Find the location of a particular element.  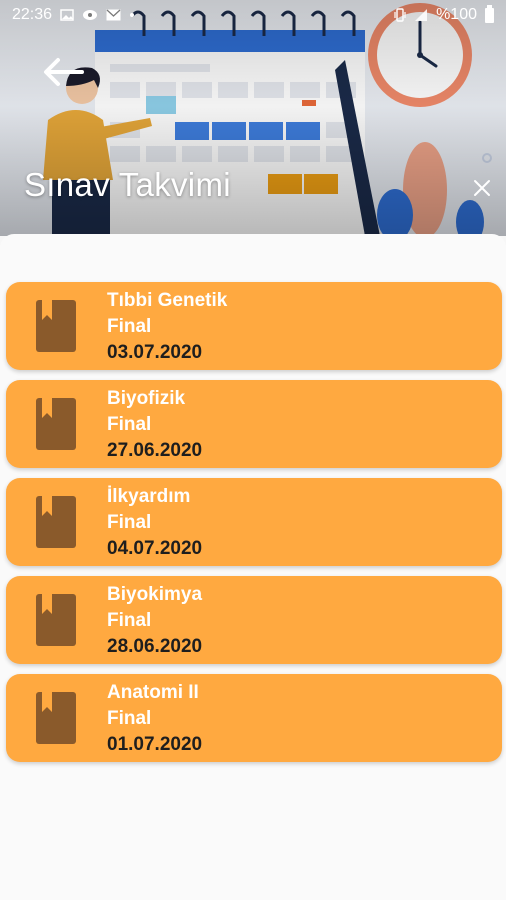

exam-card: Tıbbi Genetik Final 03.07.2020 is located at coordinates (254, 326).